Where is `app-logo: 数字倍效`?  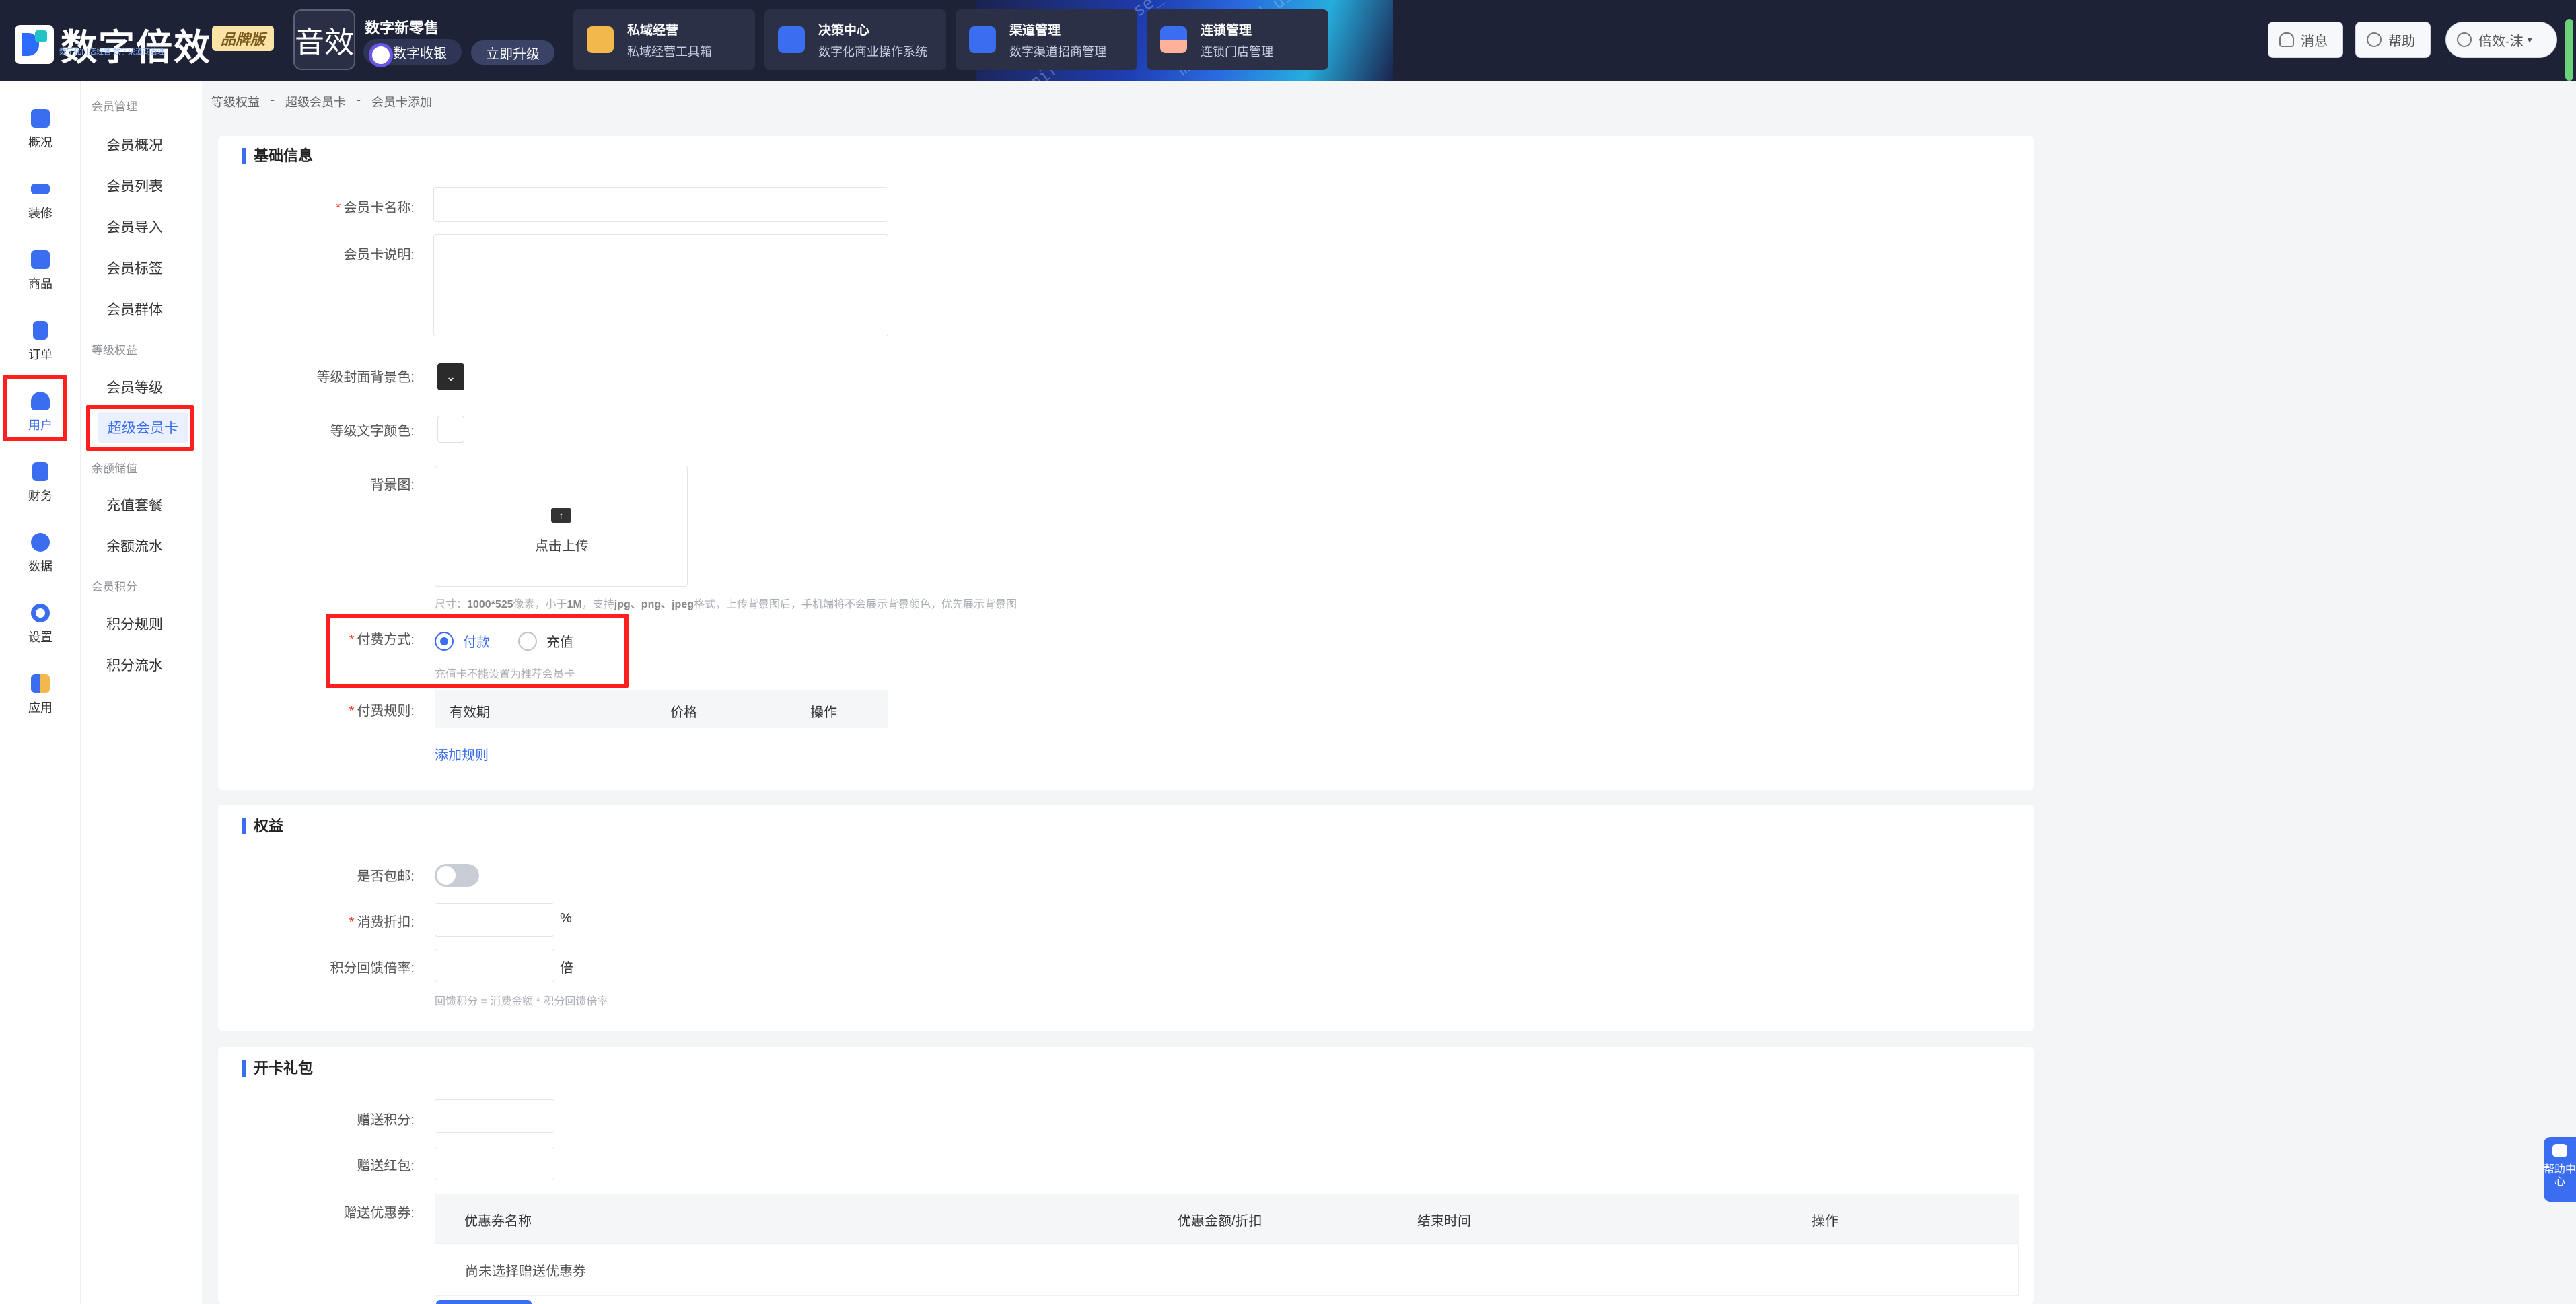 app-logo: 数字倍效 is located at coordinates (113, 44).